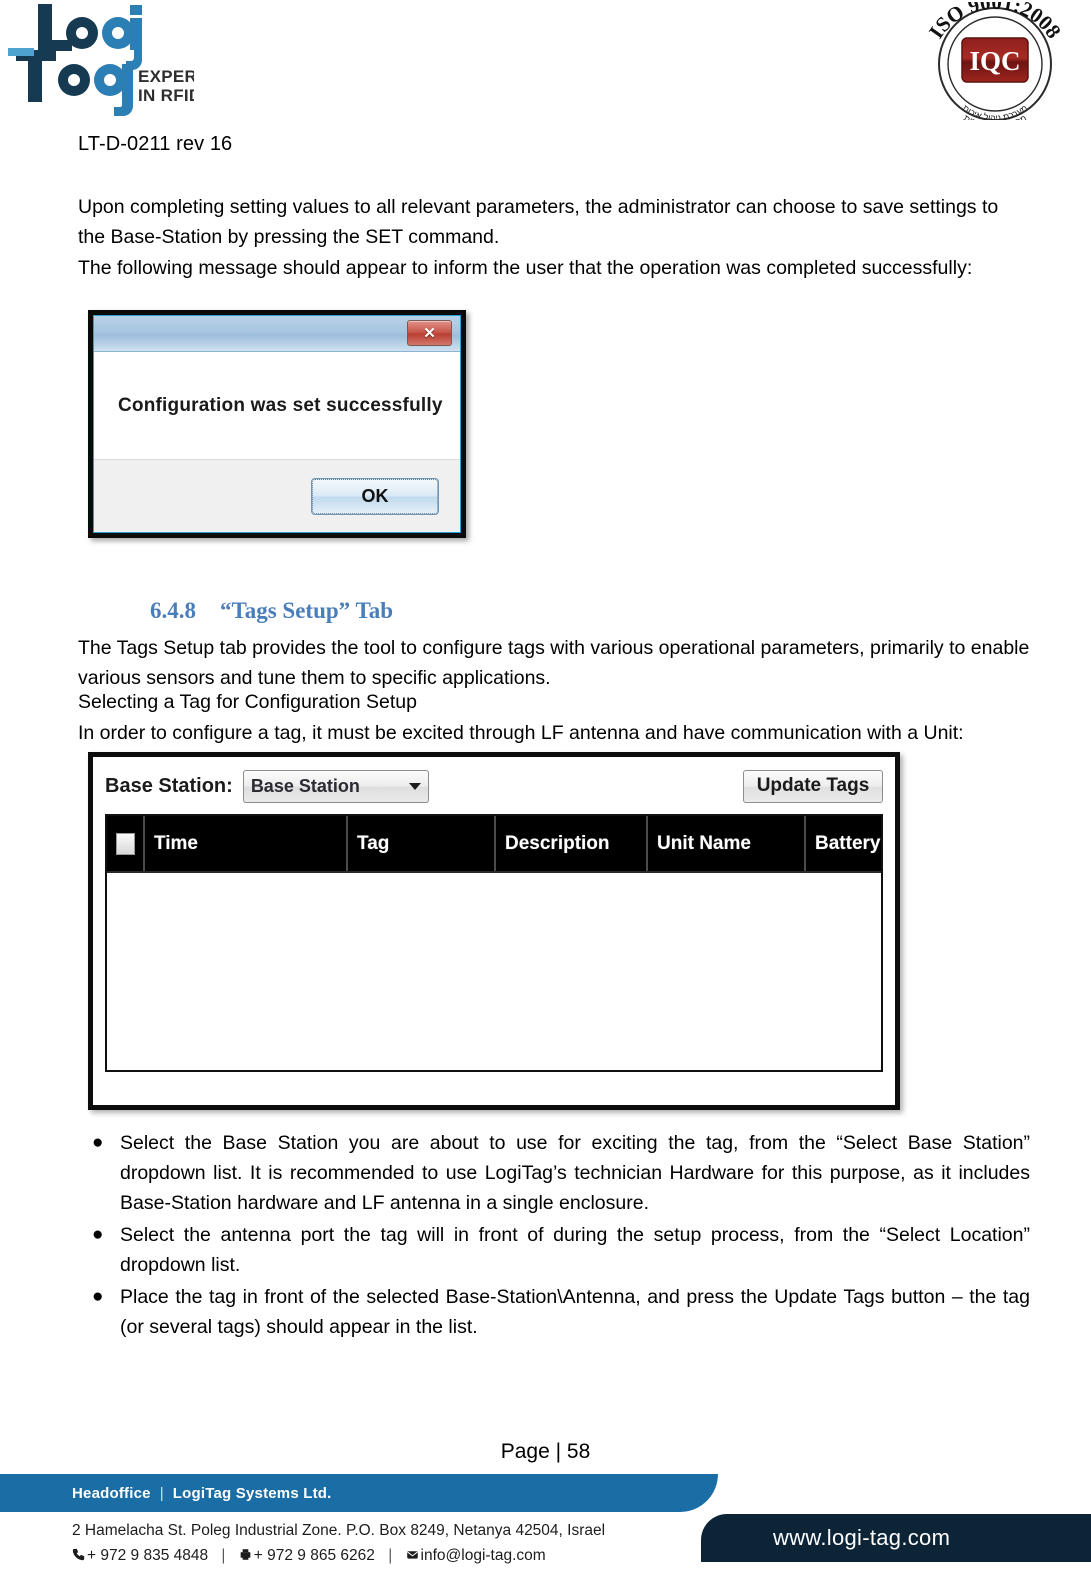  I want to click on column-header-tag: Tag, so click(422, 843).